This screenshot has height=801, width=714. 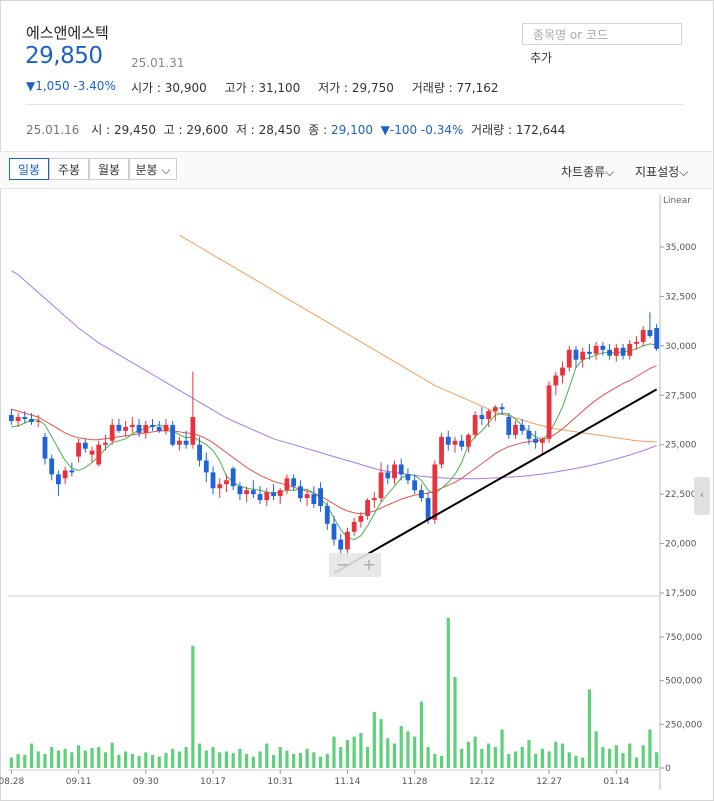 What do you see at coordinates (681, 396) in the screenshot?
I see `price-tick-label: 27,500` at bounding box center [681, 396].